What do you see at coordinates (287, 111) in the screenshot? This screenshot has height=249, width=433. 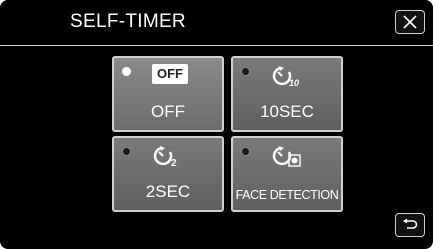 I see `option-label: 10SEC` at bounding box center [287, 111].